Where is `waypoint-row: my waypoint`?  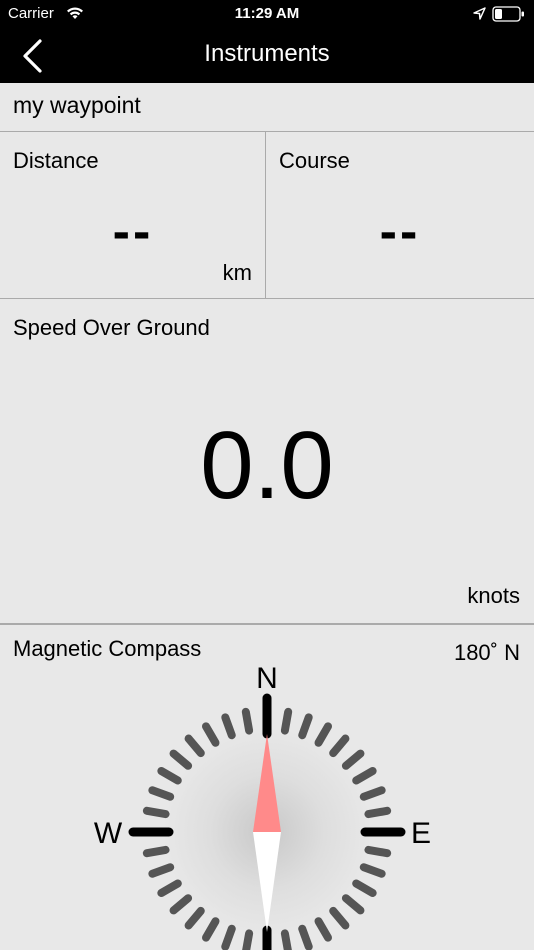
waypoint-row: my waypoint is located at coordinates (267, 107).